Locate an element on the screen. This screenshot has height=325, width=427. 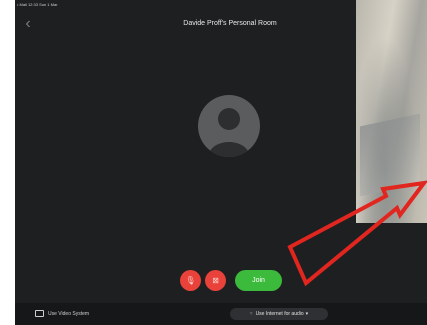
self-camera-preview is located at coordinates (391, 111).